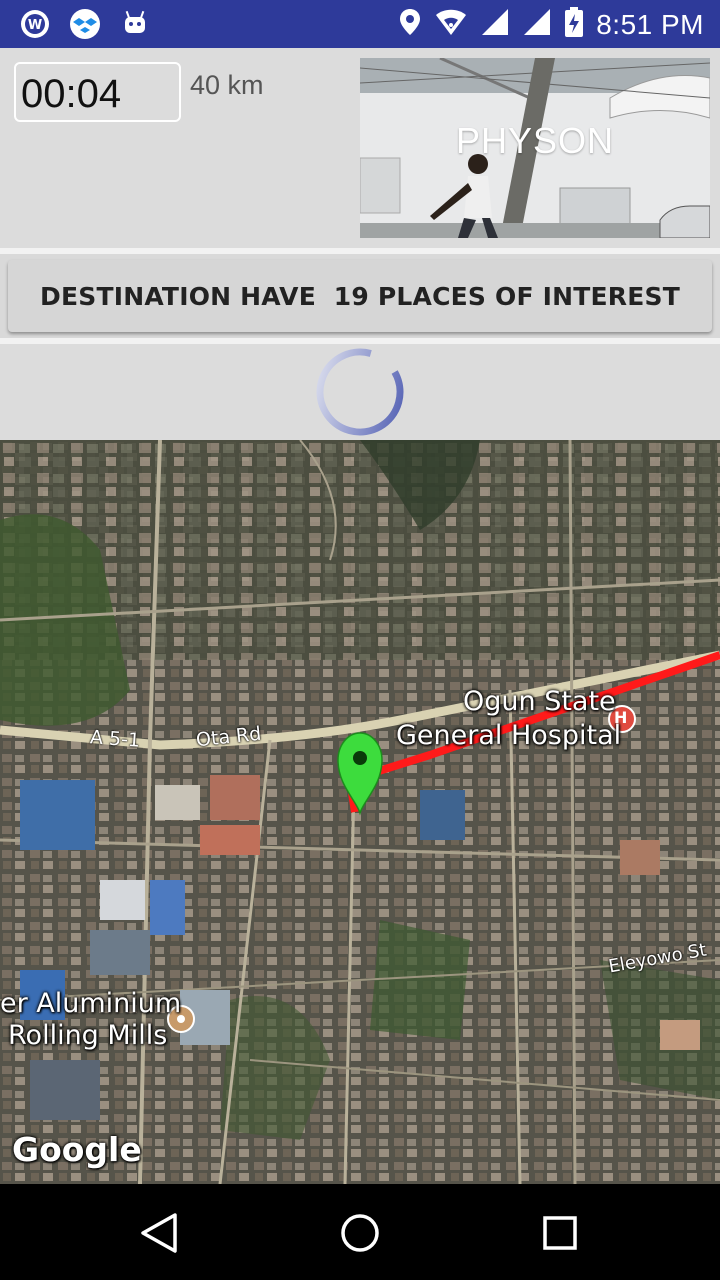 The width and height of the screenshot is (720, 1280). What do you see at coordinates (71, 94) in the screenshot?
I see `timer-value: 00:04` at bounding box center [71, 94].